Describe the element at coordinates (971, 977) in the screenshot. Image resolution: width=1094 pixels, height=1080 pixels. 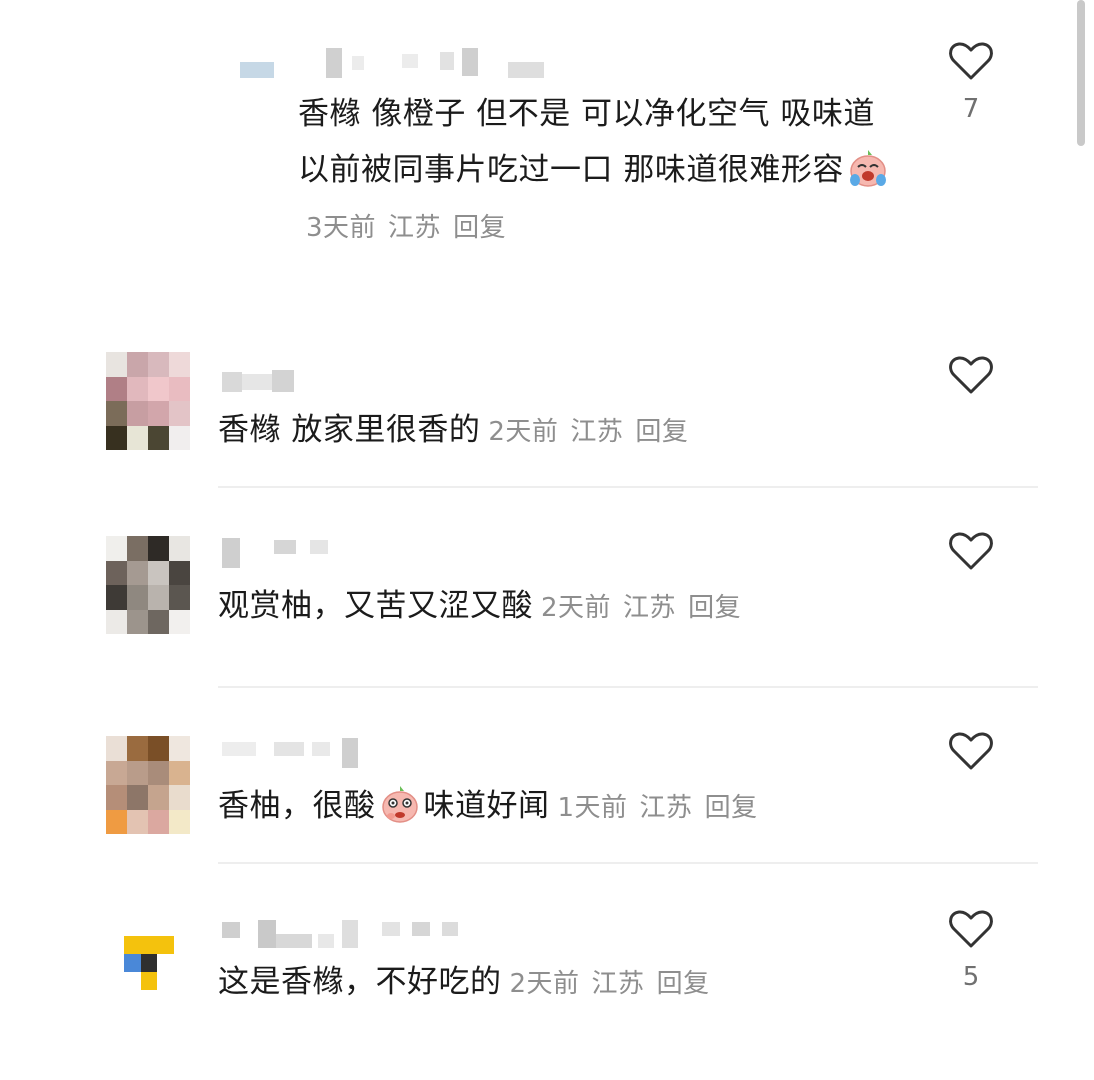
I see `like-count: 5` at that location.